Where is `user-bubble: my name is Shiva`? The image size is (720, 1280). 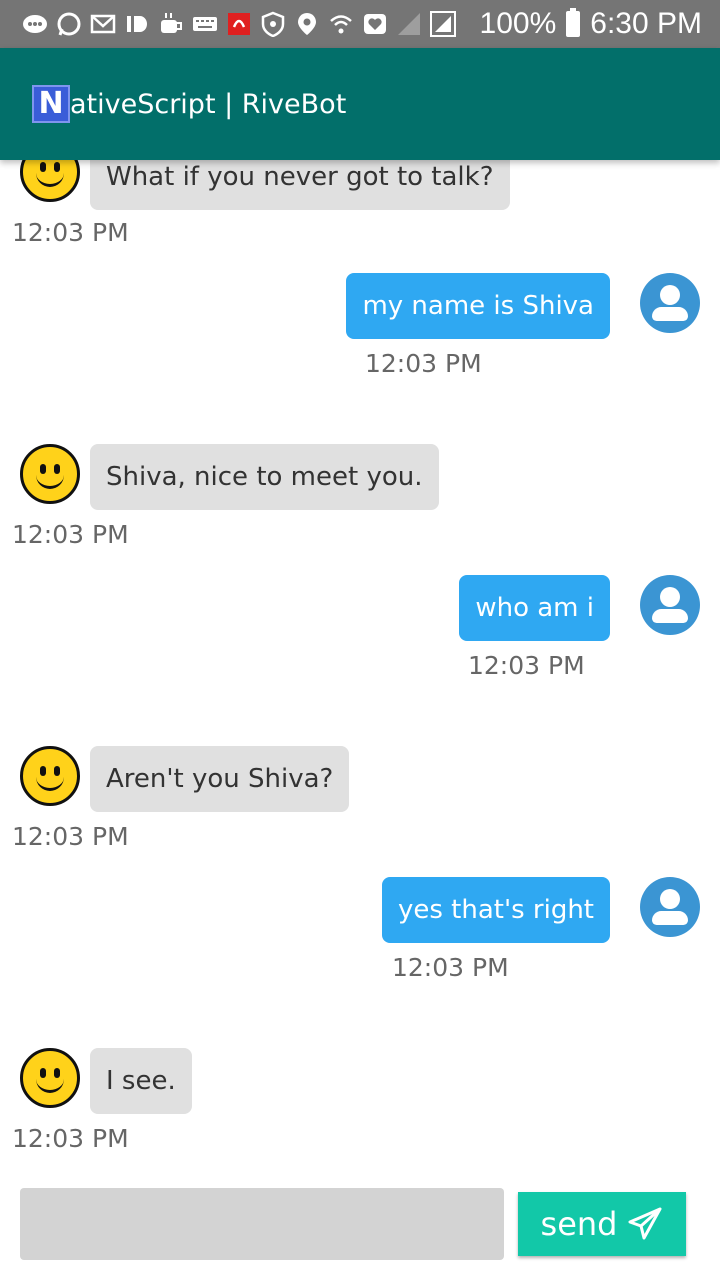 user-bubble: my name is Shiva is located at coordinates (478, 306).